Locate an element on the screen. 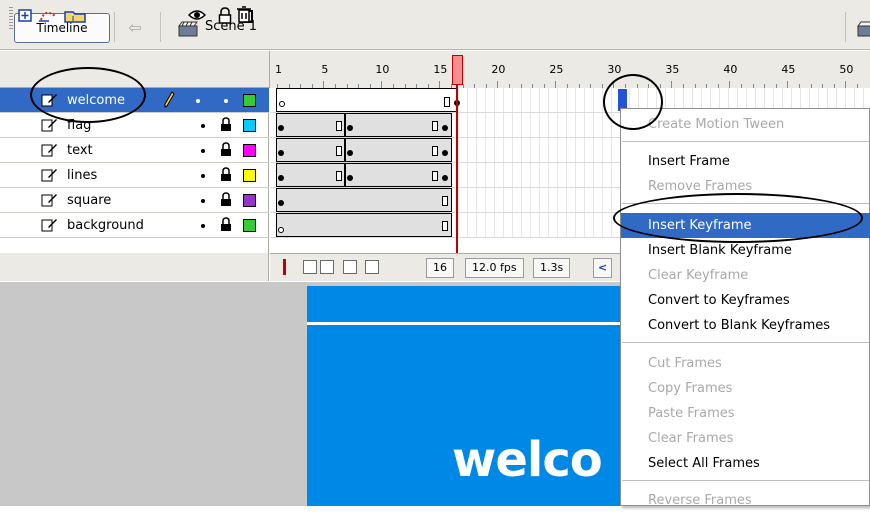  scroll-left-icon: < is located at coordinates (603, 268).